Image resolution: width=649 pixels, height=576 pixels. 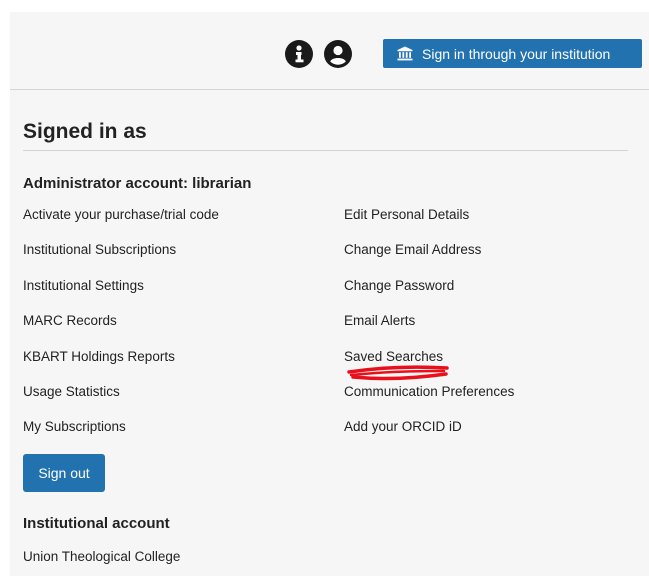 I want to click on sign-in-institution-button: Sign in through your institution, so click(x=512, y=53).